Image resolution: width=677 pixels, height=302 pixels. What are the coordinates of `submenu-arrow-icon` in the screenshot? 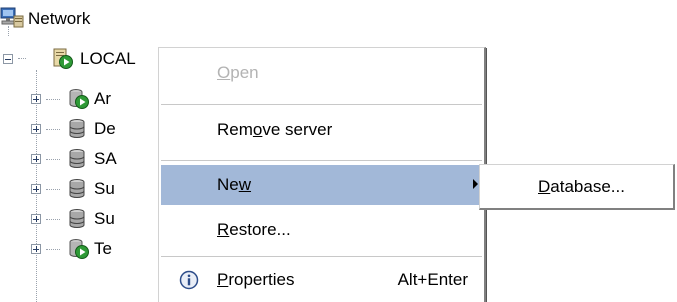 It's located at (475, 184).